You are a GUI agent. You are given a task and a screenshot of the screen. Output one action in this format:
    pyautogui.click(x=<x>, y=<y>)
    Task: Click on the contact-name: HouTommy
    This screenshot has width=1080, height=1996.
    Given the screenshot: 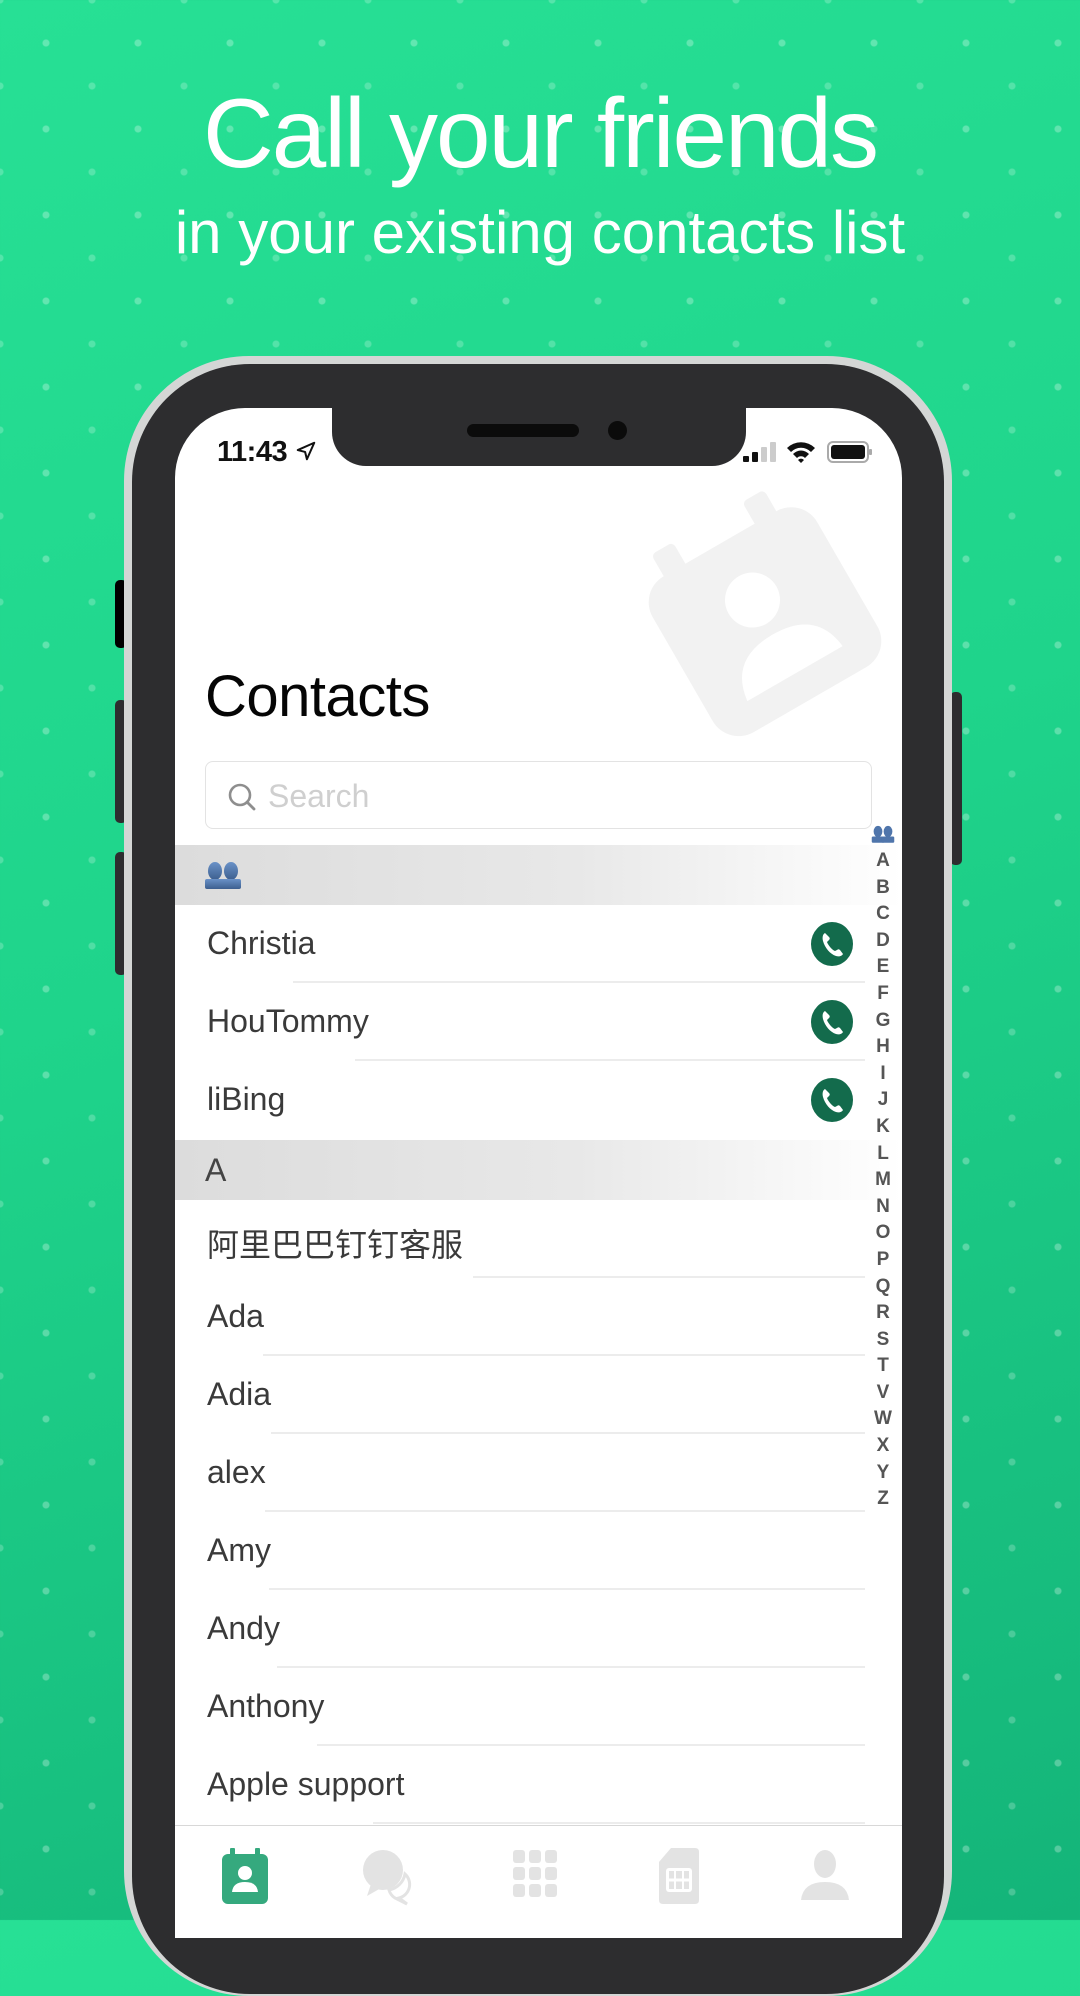 What is the action you would take?
    pyautogui.click(x=288, y=1021)
    